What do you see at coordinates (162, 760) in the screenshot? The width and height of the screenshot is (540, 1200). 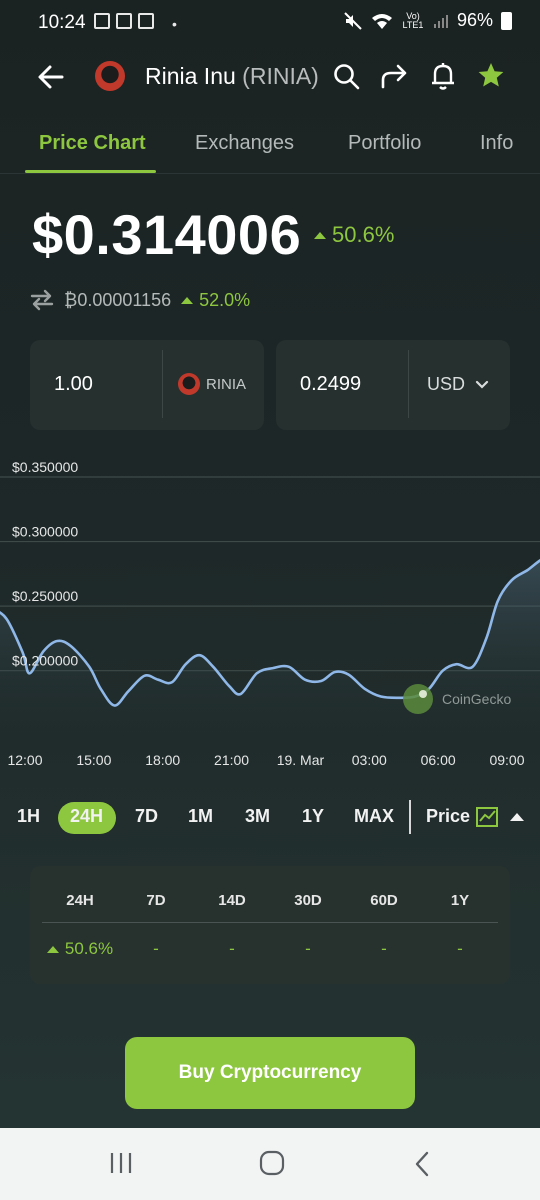 I see `chart-x-tick-label: 18:00` at bounding box center [162, 760].